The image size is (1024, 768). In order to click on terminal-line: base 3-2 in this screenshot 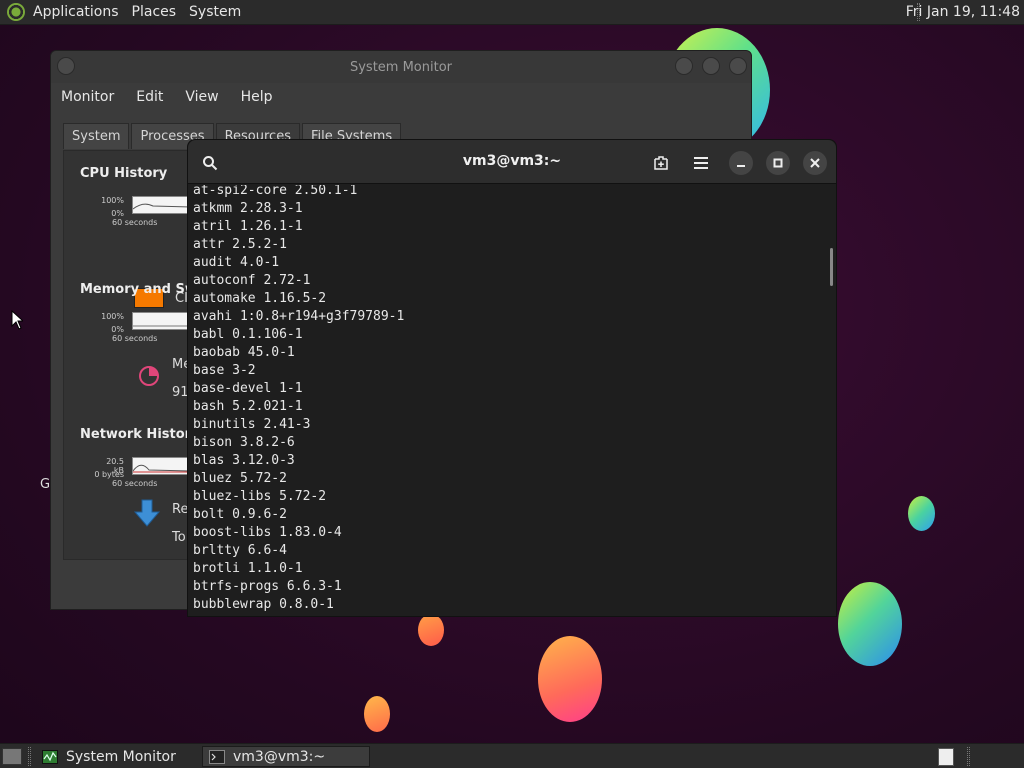, I will do `click(224, 370)`.